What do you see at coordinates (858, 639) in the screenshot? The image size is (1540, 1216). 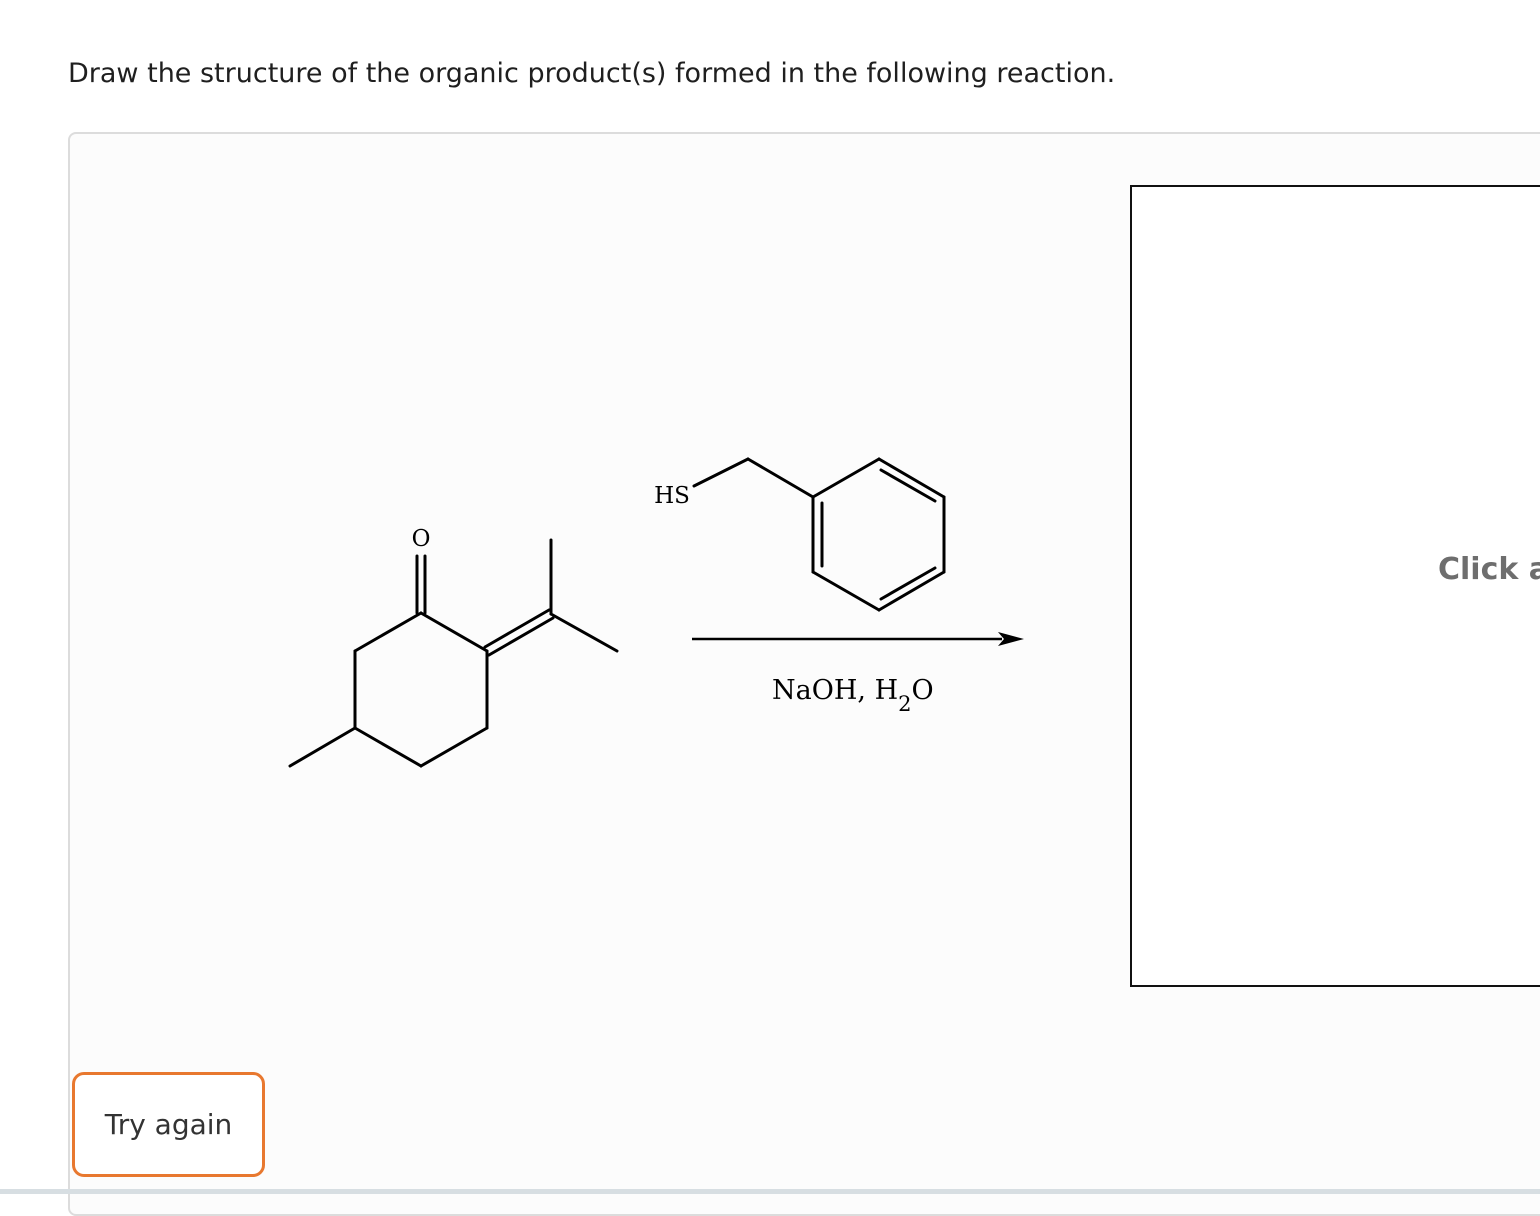 I see `reaction-arrow` at bounding box center [858, 639].